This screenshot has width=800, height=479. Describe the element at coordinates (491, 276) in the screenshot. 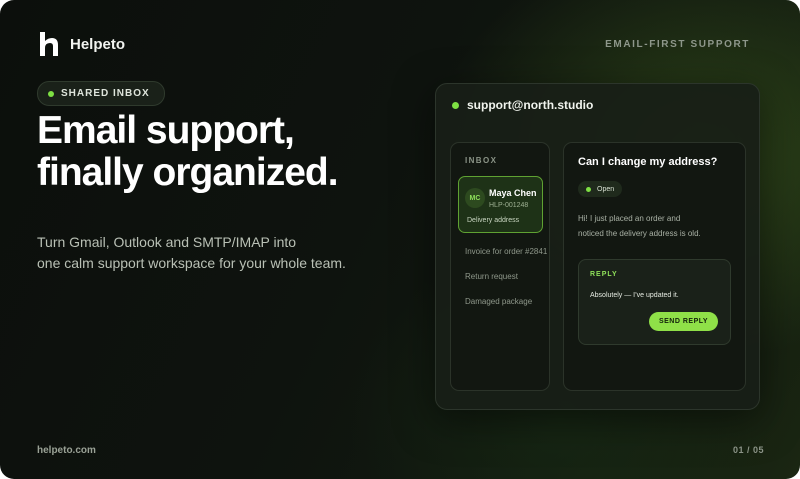

I see `inbox-item: Return request` at that location.